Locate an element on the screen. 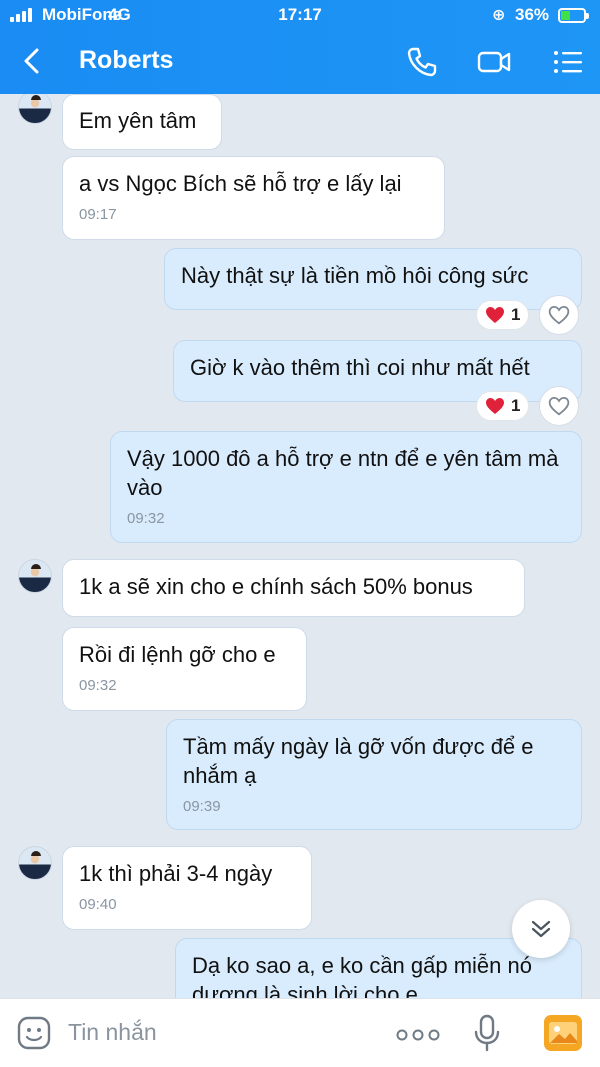  contact-name: Roberts is located at coordinates (126, 60).